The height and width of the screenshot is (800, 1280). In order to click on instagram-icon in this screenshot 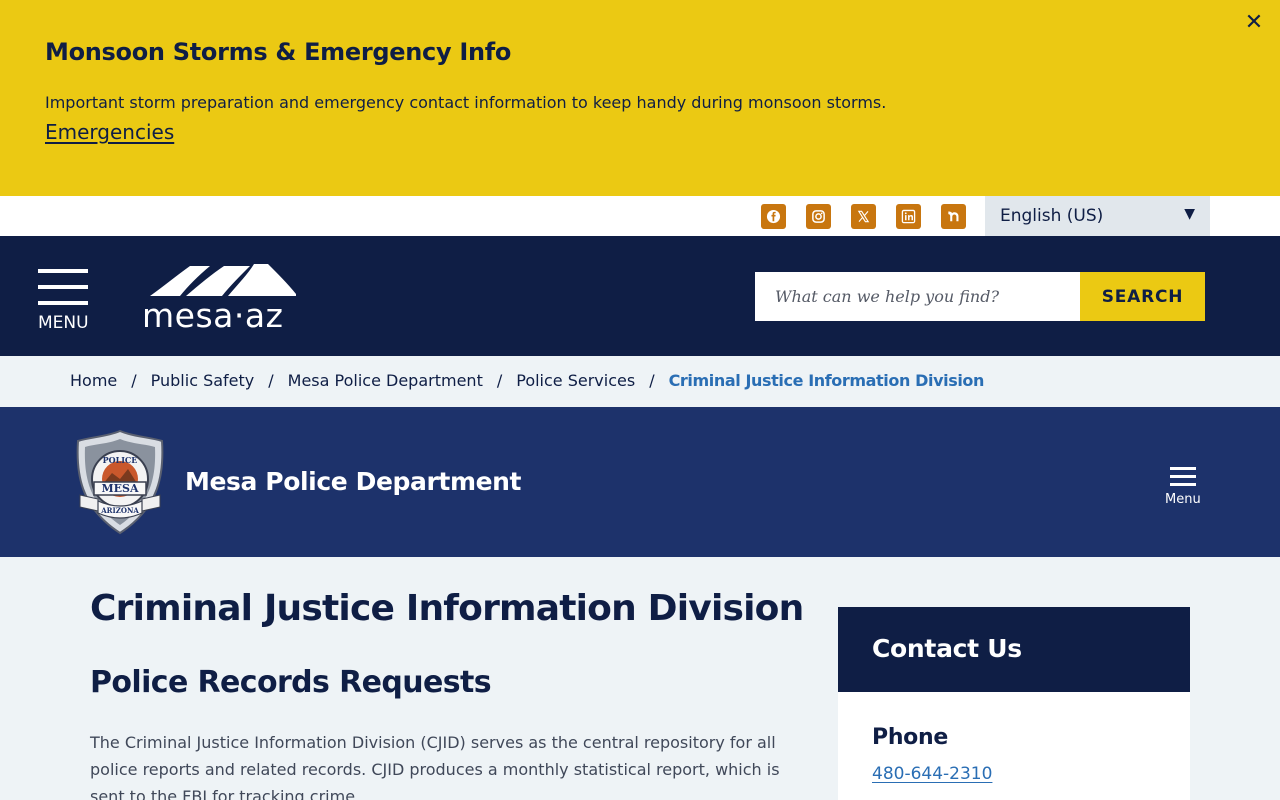, I will do `click(818, 216)`.